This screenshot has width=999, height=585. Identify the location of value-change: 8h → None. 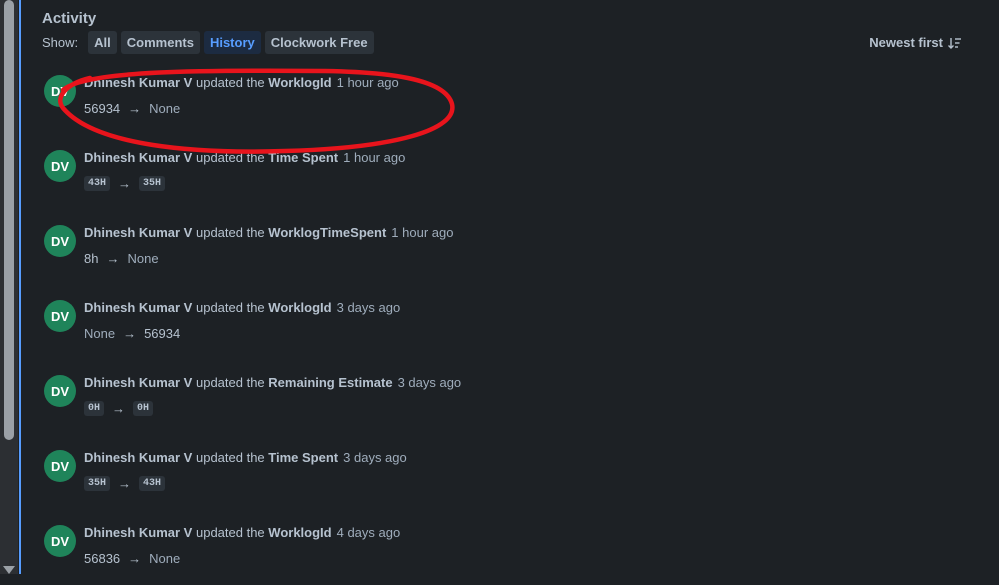
(121, 258).